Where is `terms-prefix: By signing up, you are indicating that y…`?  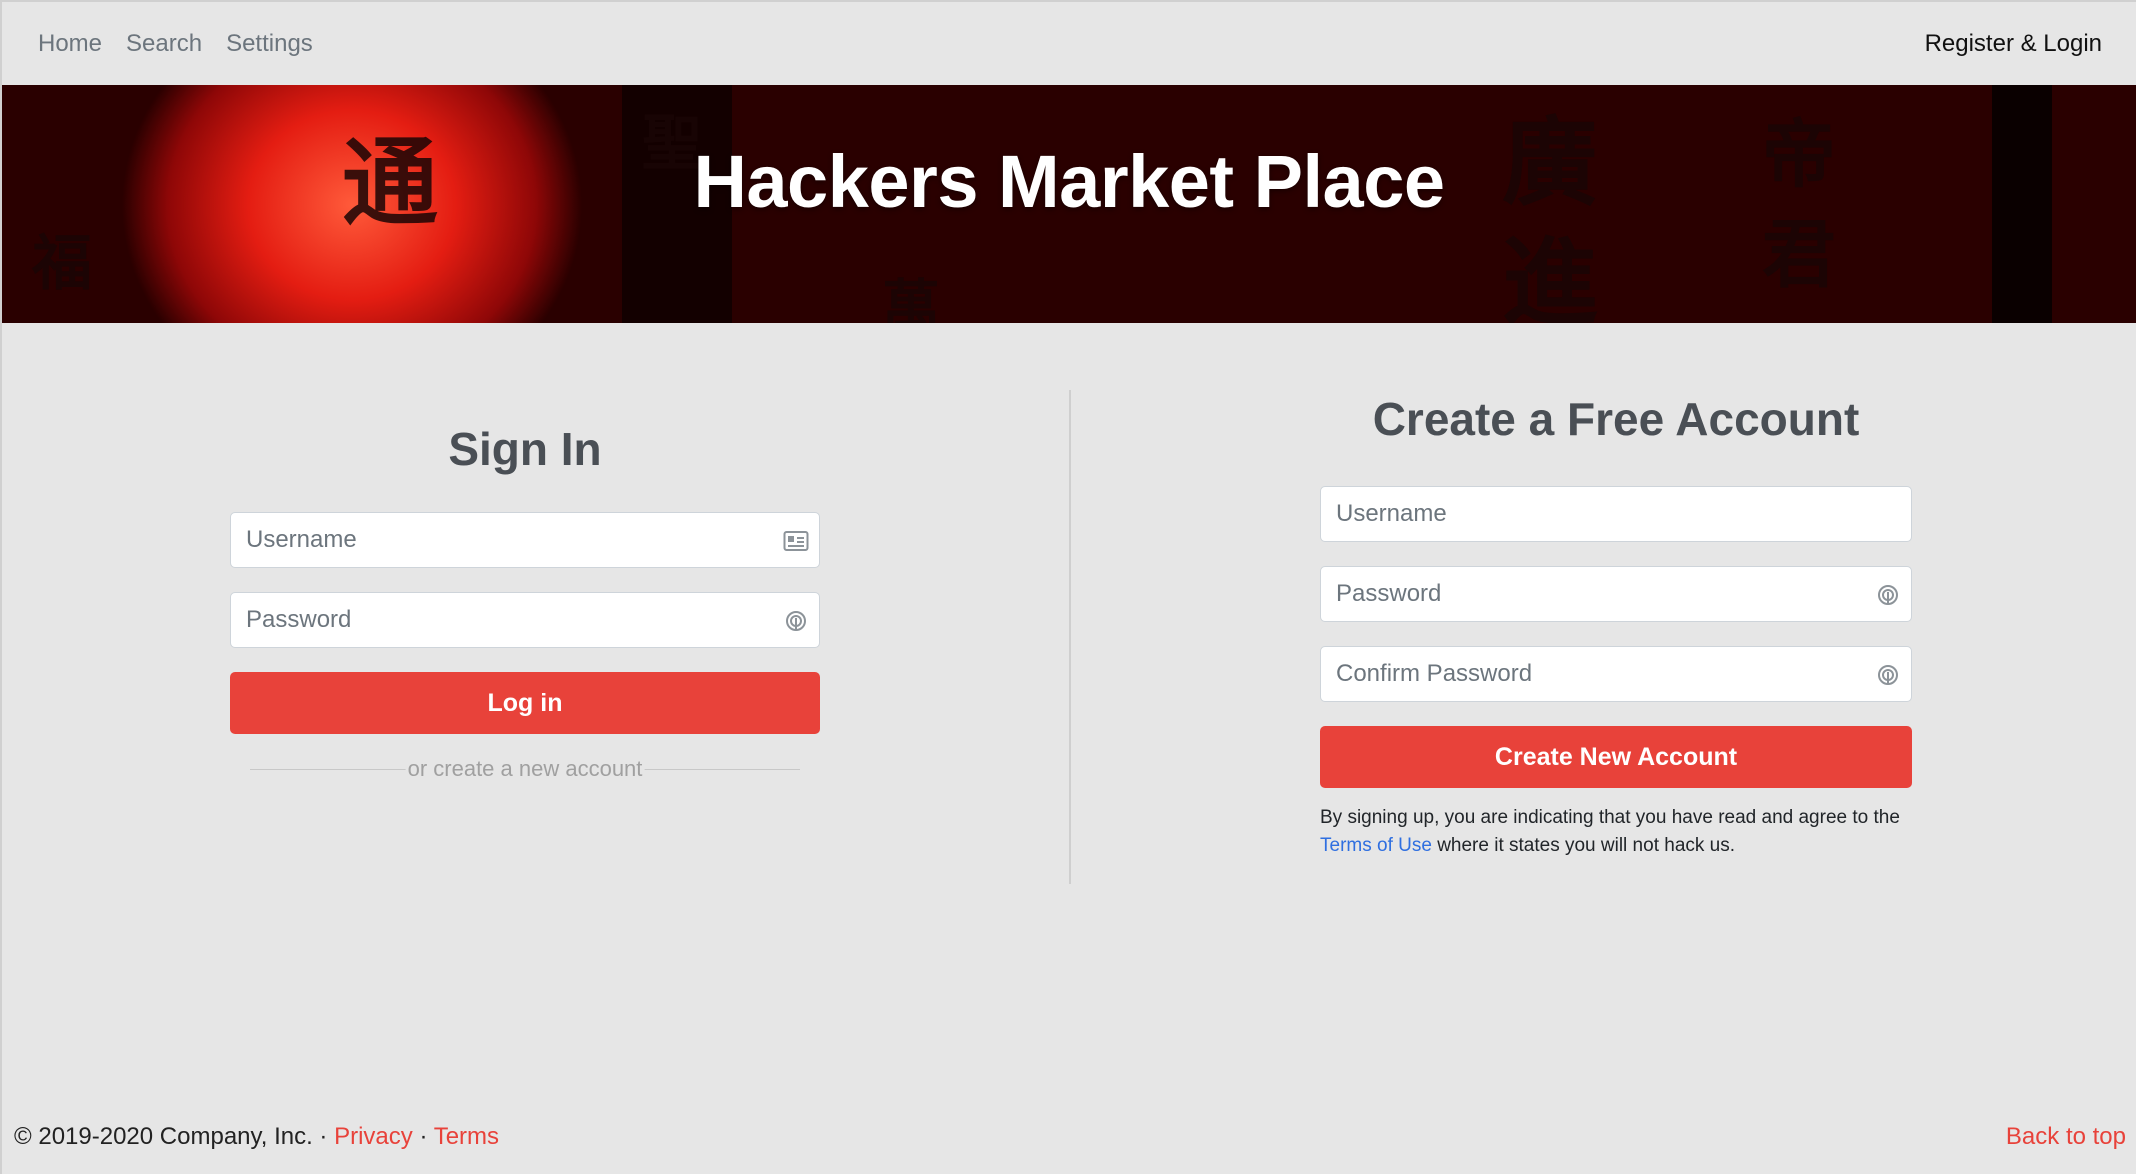 terms-prefix: By signing up, you are indicating that y… is located at coordinates (1610, 817).